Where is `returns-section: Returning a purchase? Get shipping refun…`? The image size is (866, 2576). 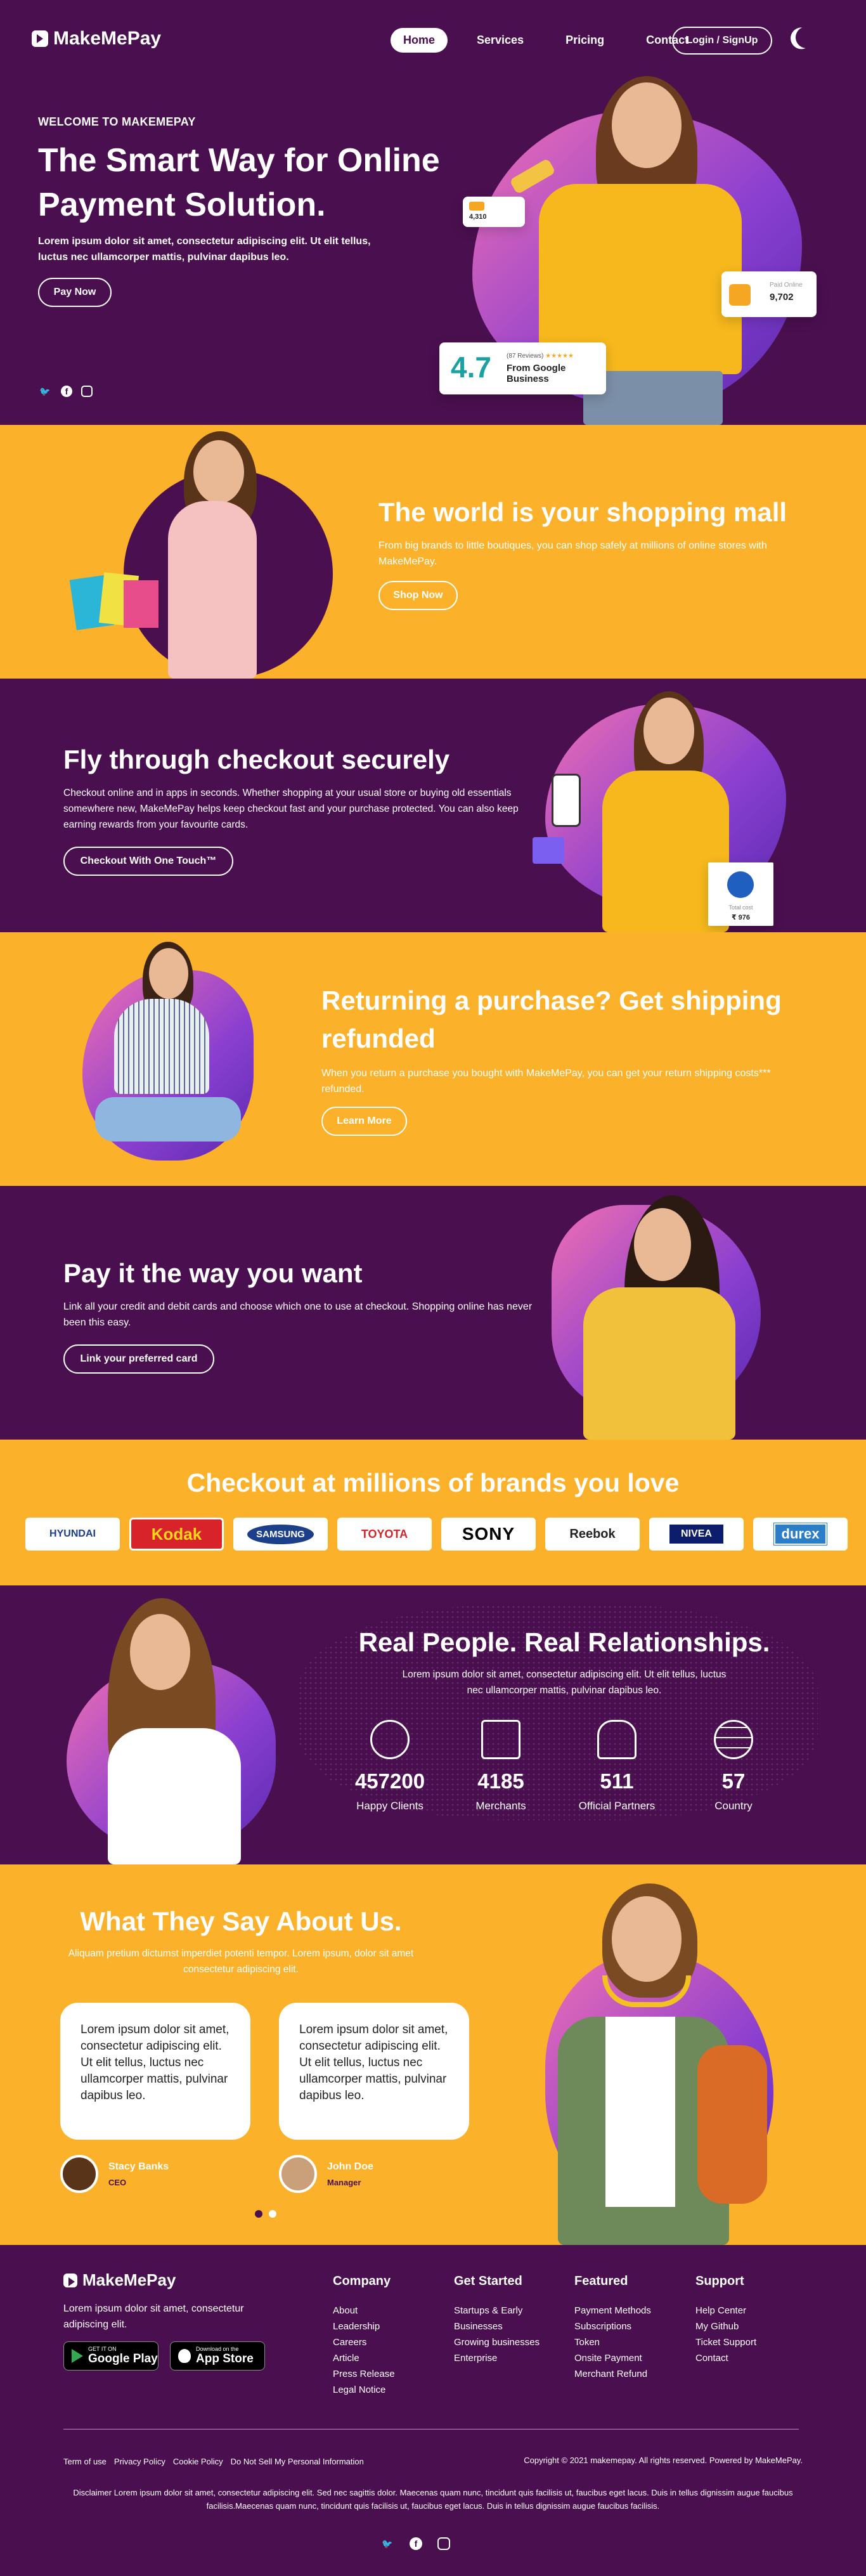 returns-section: Returning a purchase? Get shipping refun… is located at coordinates (433, 1059).